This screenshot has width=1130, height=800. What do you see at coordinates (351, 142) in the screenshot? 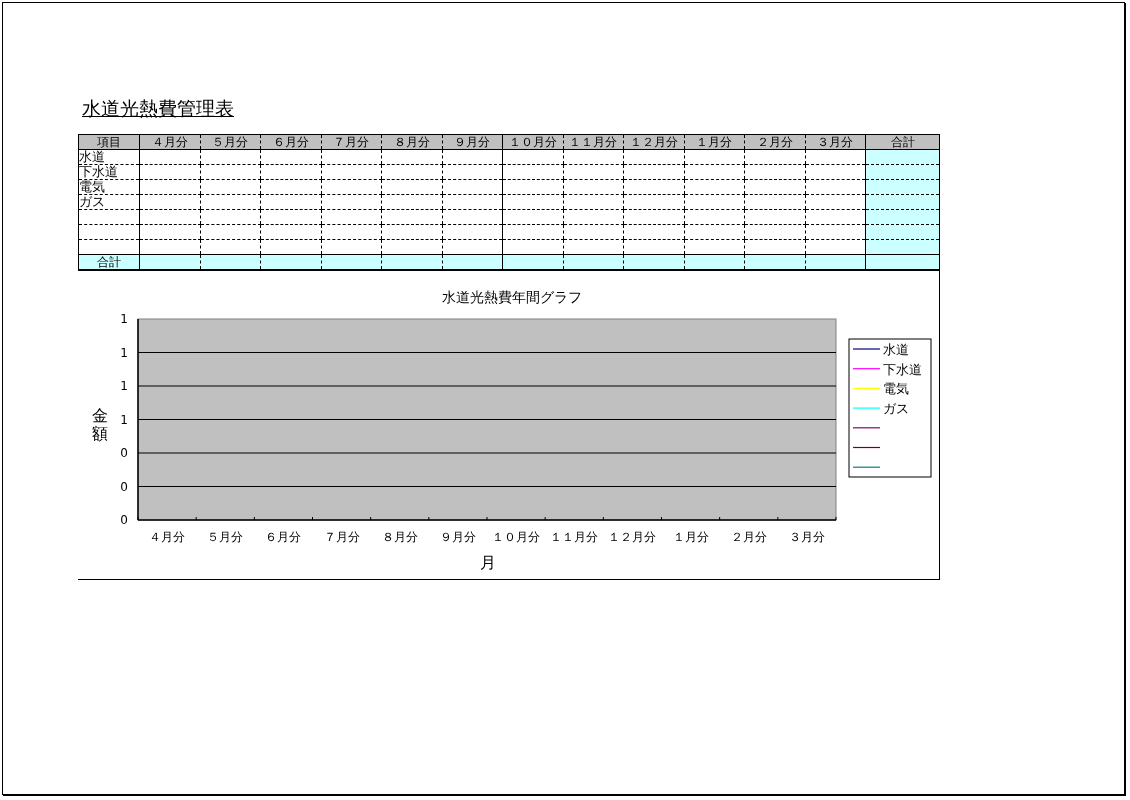
I see `column-header: ７月分` at bounding box center [351, 142].